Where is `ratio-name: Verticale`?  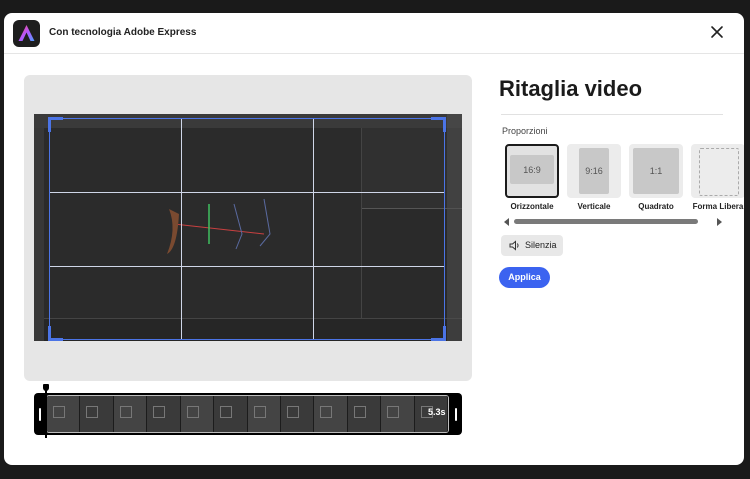 ratio-name: Verticale is located at coordinates (594, 206).